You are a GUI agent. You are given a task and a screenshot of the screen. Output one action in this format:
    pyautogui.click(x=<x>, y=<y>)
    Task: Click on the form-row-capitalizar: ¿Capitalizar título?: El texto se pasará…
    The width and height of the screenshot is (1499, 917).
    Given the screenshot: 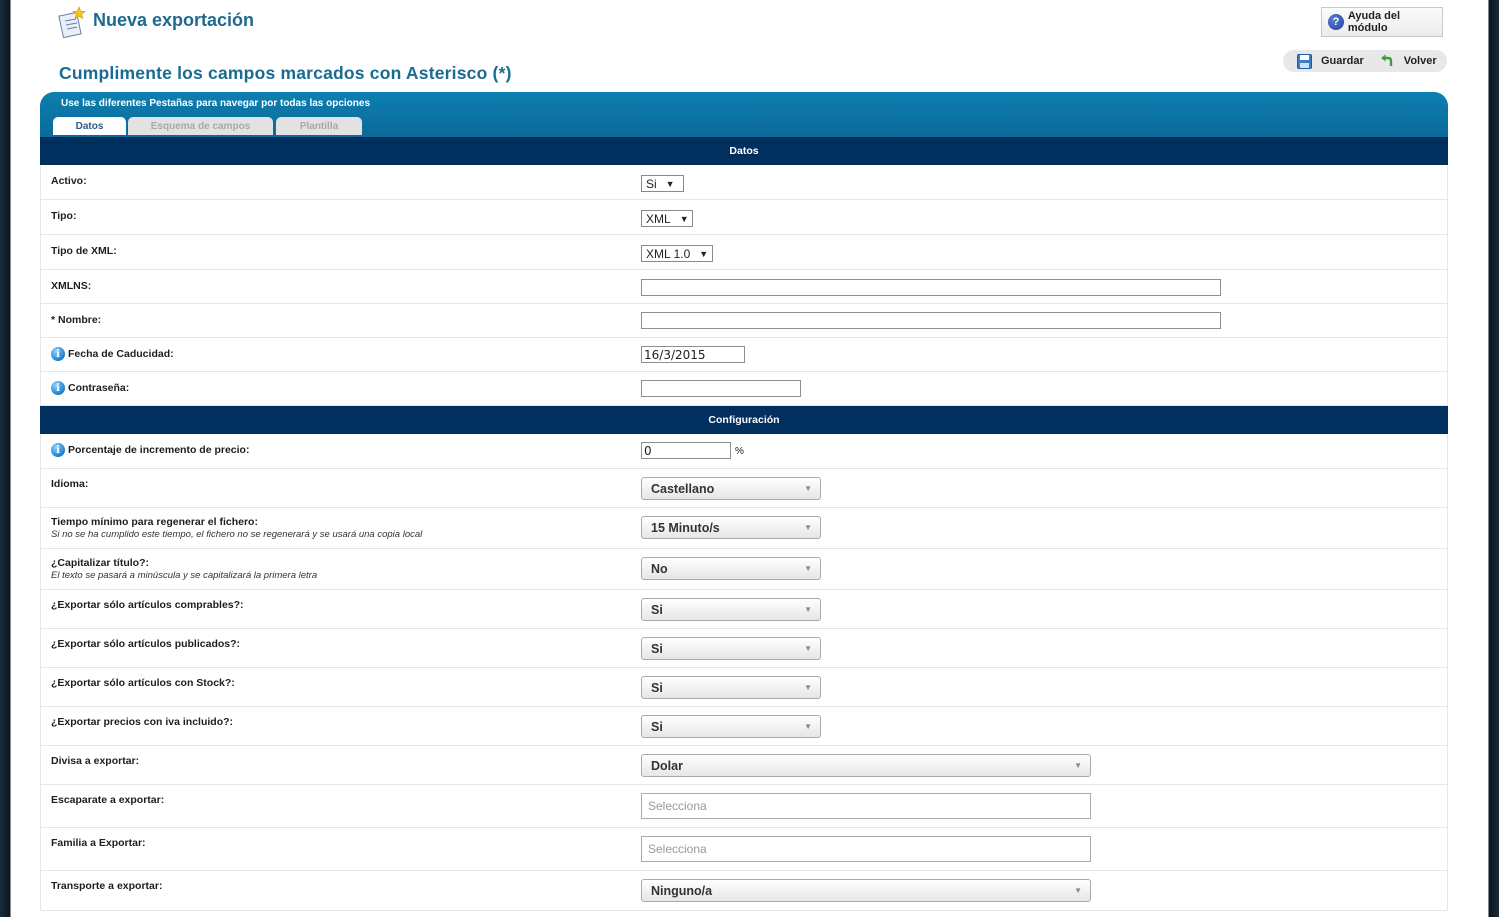 What is the action you would take?
    pyautogui.click(x=744, y=569)
    